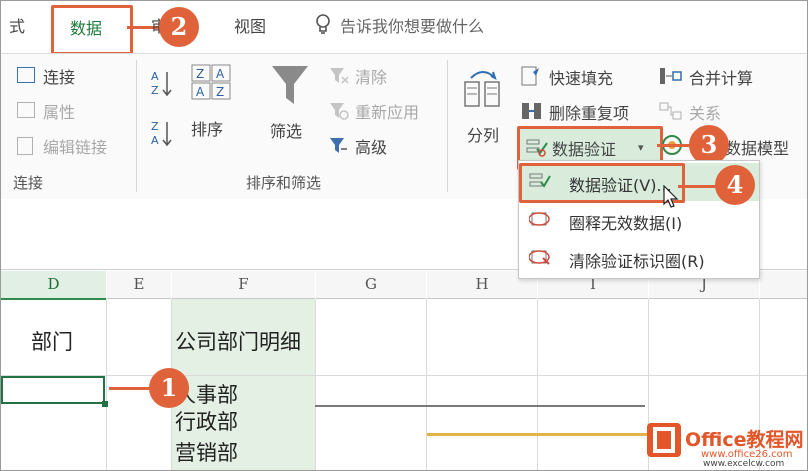  Describe the element at coordinates (783, 285) in the screenshot. I see `column-header-k` at that location.